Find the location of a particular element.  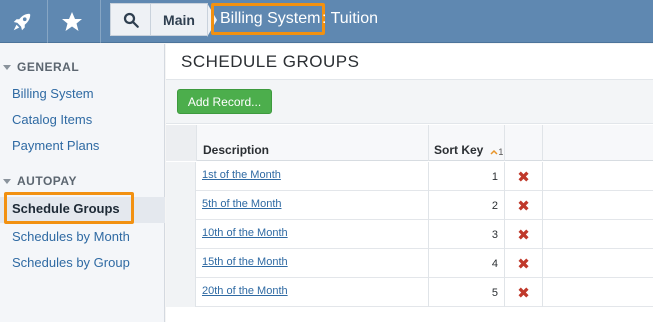

sort-key-cell: 2 is located at coordinates (466, 205).